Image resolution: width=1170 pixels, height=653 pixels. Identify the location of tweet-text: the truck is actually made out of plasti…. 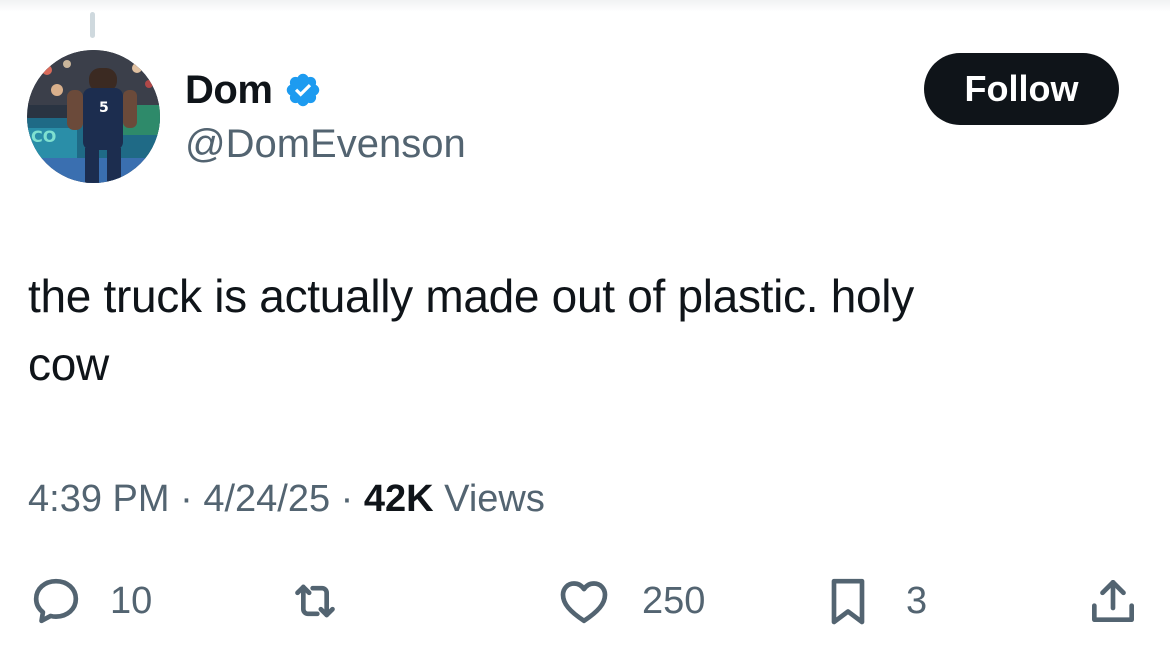
(471, 330).